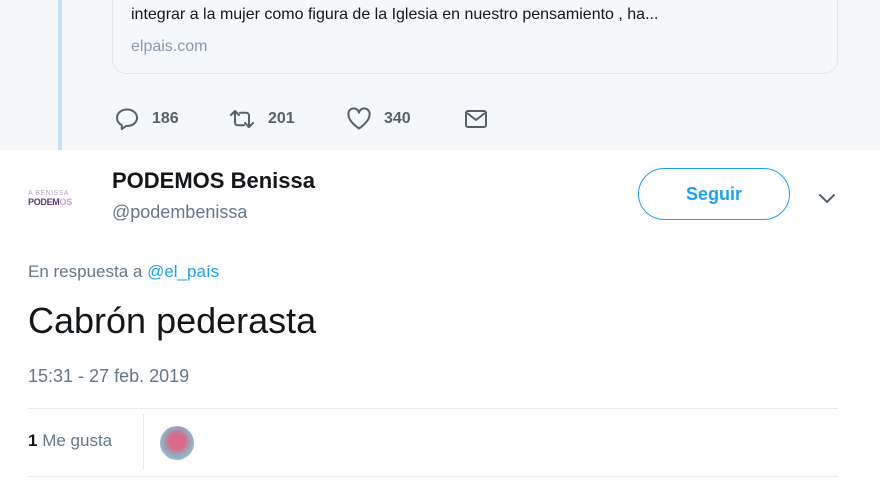 The height and width of the screenshot is (495, 880). Describe the element at coordinates (261, 119) in the screenshot. I see `retweet-button: 201` at that location.